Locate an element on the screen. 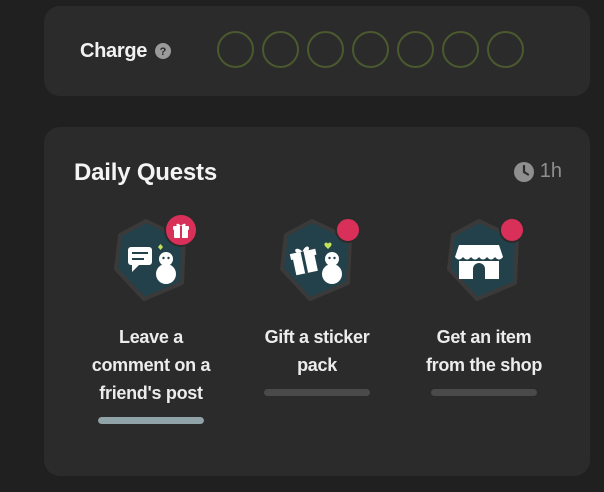 This screenshot has height=492, width=604. quest-item: Get an item from the shop is located at coordinates (484, 306).